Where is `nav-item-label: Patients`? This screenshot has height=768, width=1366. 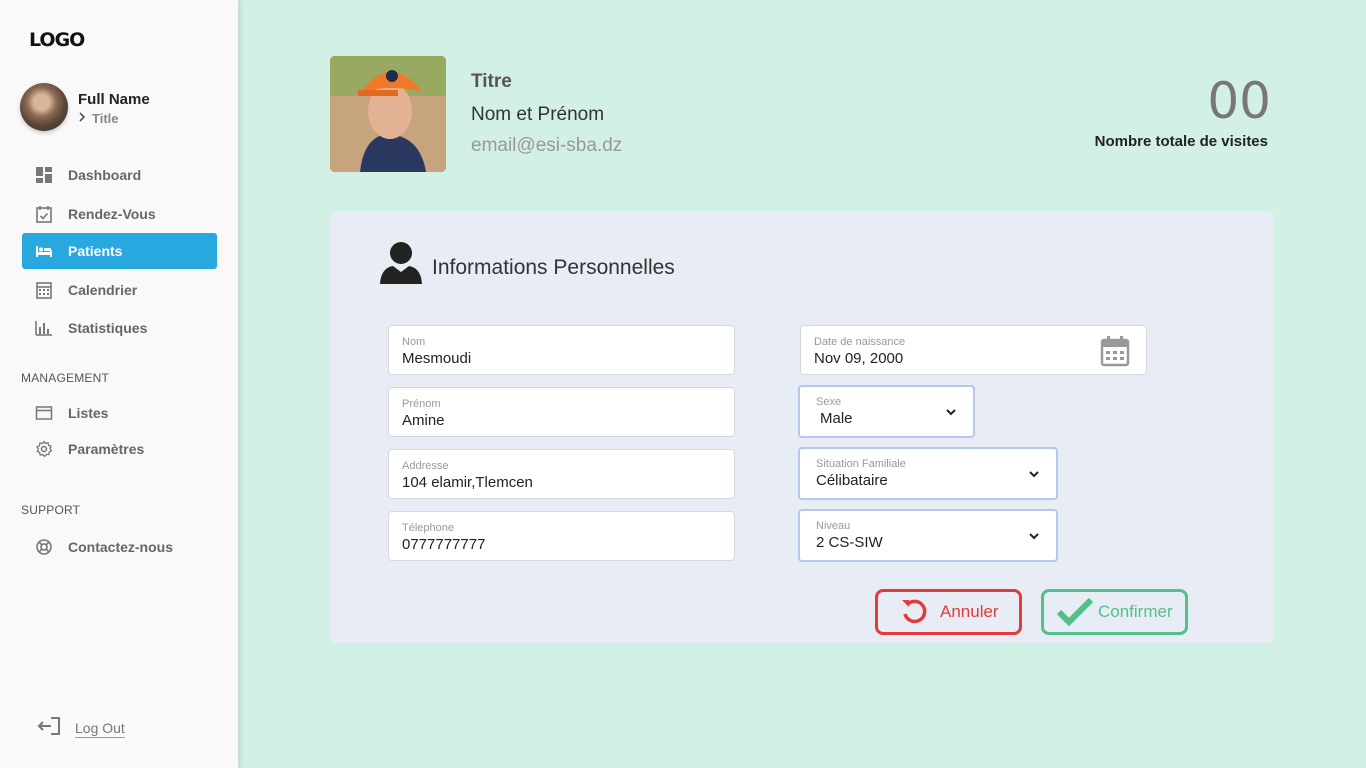 nav-item-label: Patients is located at coordinates (95, 251).